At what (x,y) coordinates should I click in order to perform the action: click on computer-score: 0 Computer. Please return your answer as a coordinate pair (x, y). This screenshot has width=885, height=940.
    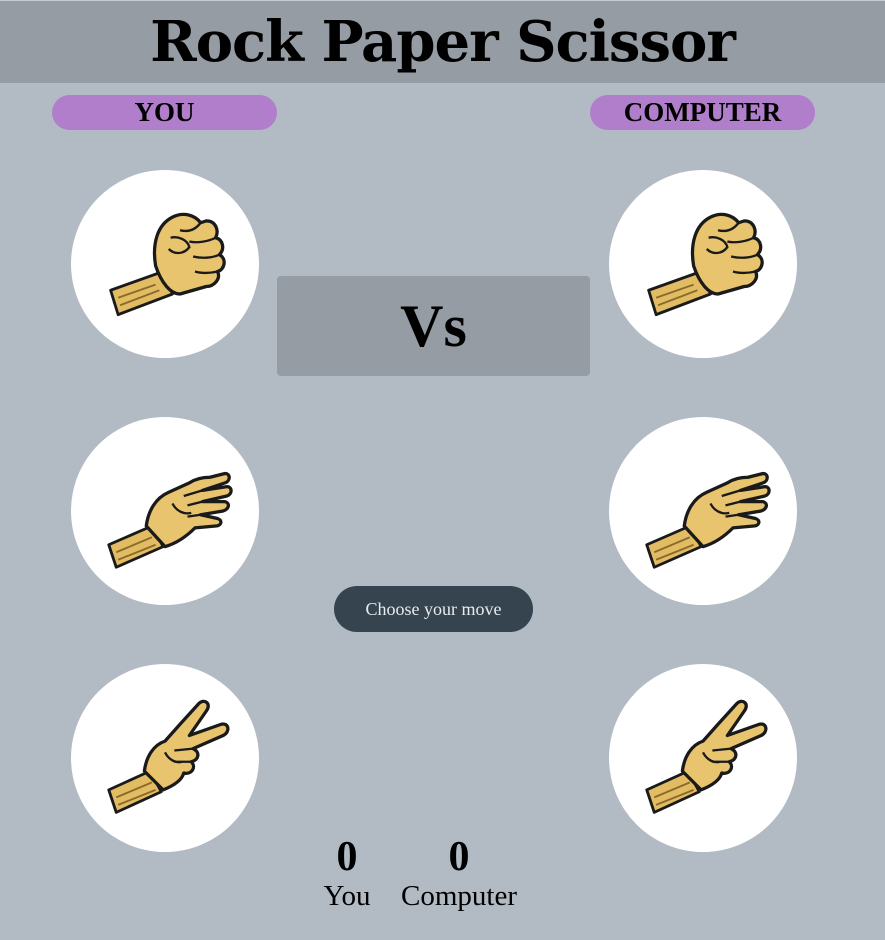
    Looking at the image, I should click on (459, 873).